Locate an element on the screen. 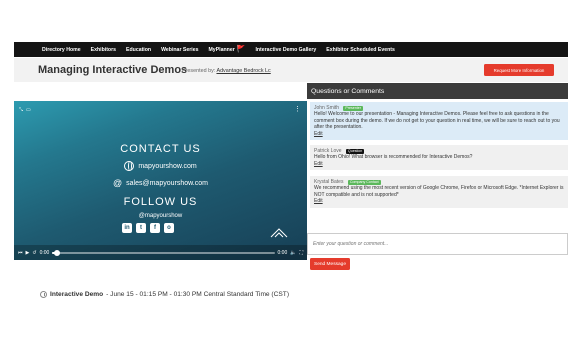 The image size is (568, 337). message-author: Krystal Bates is located at coordinates (329, 182).